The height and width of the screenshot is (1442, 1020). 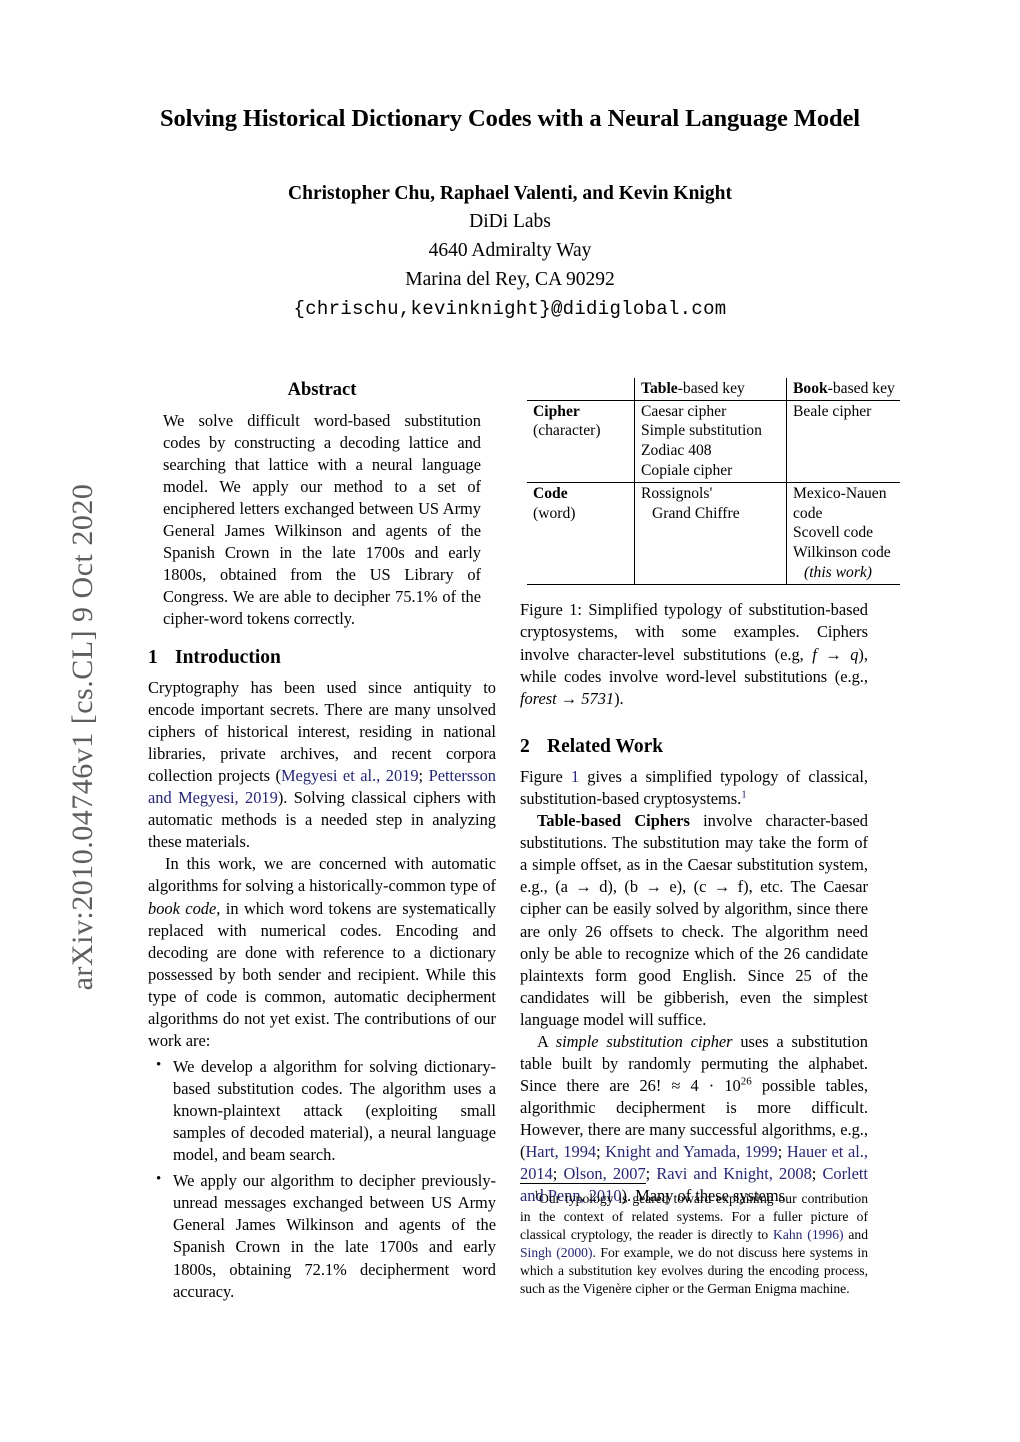 What do you see at coordinates (581, 442) in the screenshot?
I see `row-label-cipher: Cipher (character)` at bounding box center [581, 442].